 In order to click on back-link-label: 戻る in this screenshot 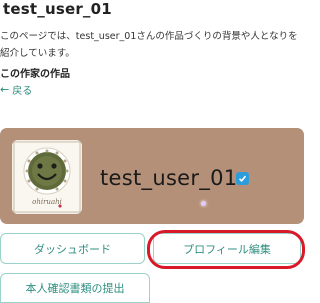, I will do `click(22, 91)`.